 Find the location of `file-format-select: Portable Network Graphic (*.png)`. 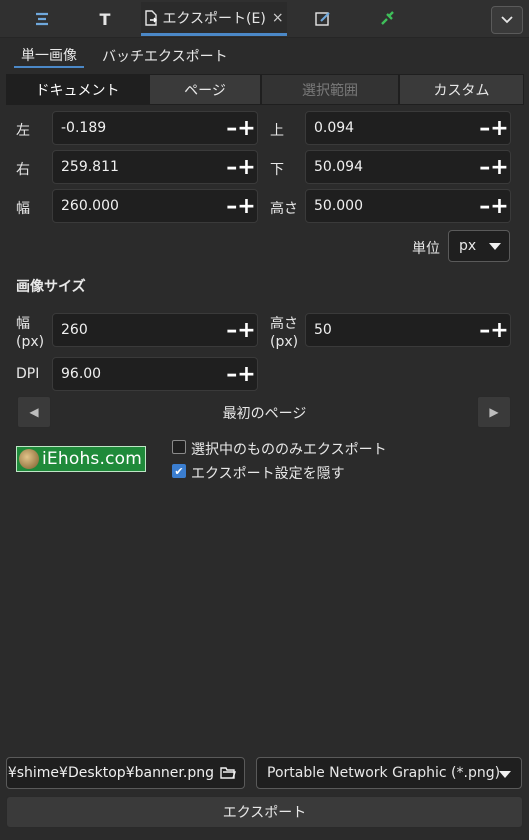

file-format-select: Portable Network Graphic (*.png) is located at coordinates (389, 773).